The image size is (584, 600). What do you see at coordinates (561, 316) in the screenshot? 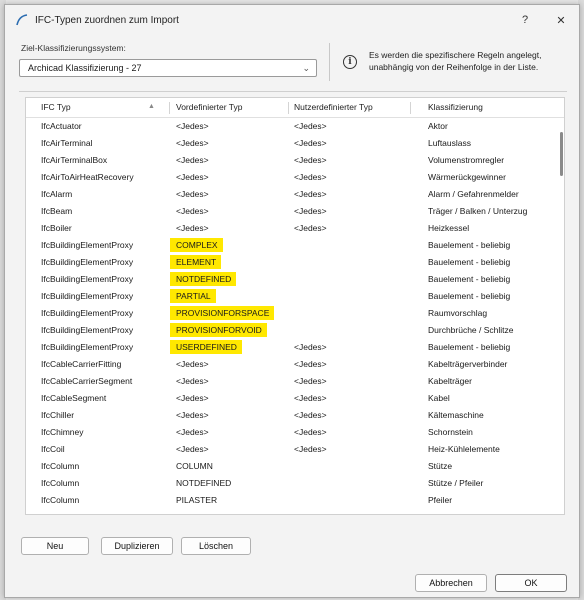
I see `scrollbar` at bounding box center [561, 316].